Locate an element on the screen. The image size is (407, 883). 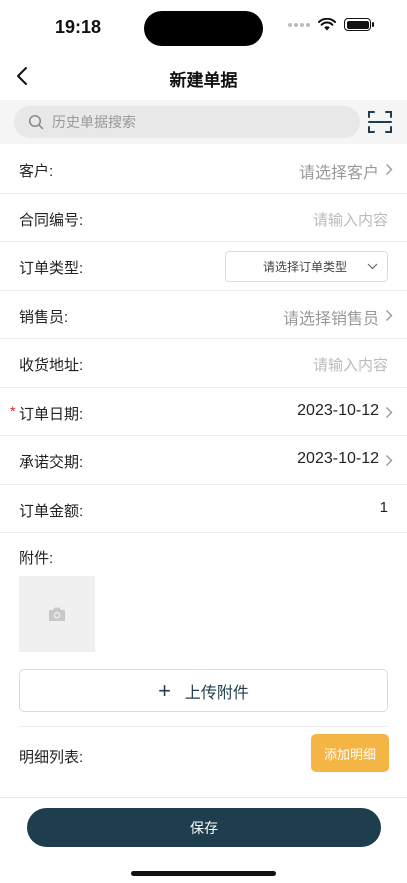
order-type-selected: 请选择订单类型 is located at coordinates (305, 267).